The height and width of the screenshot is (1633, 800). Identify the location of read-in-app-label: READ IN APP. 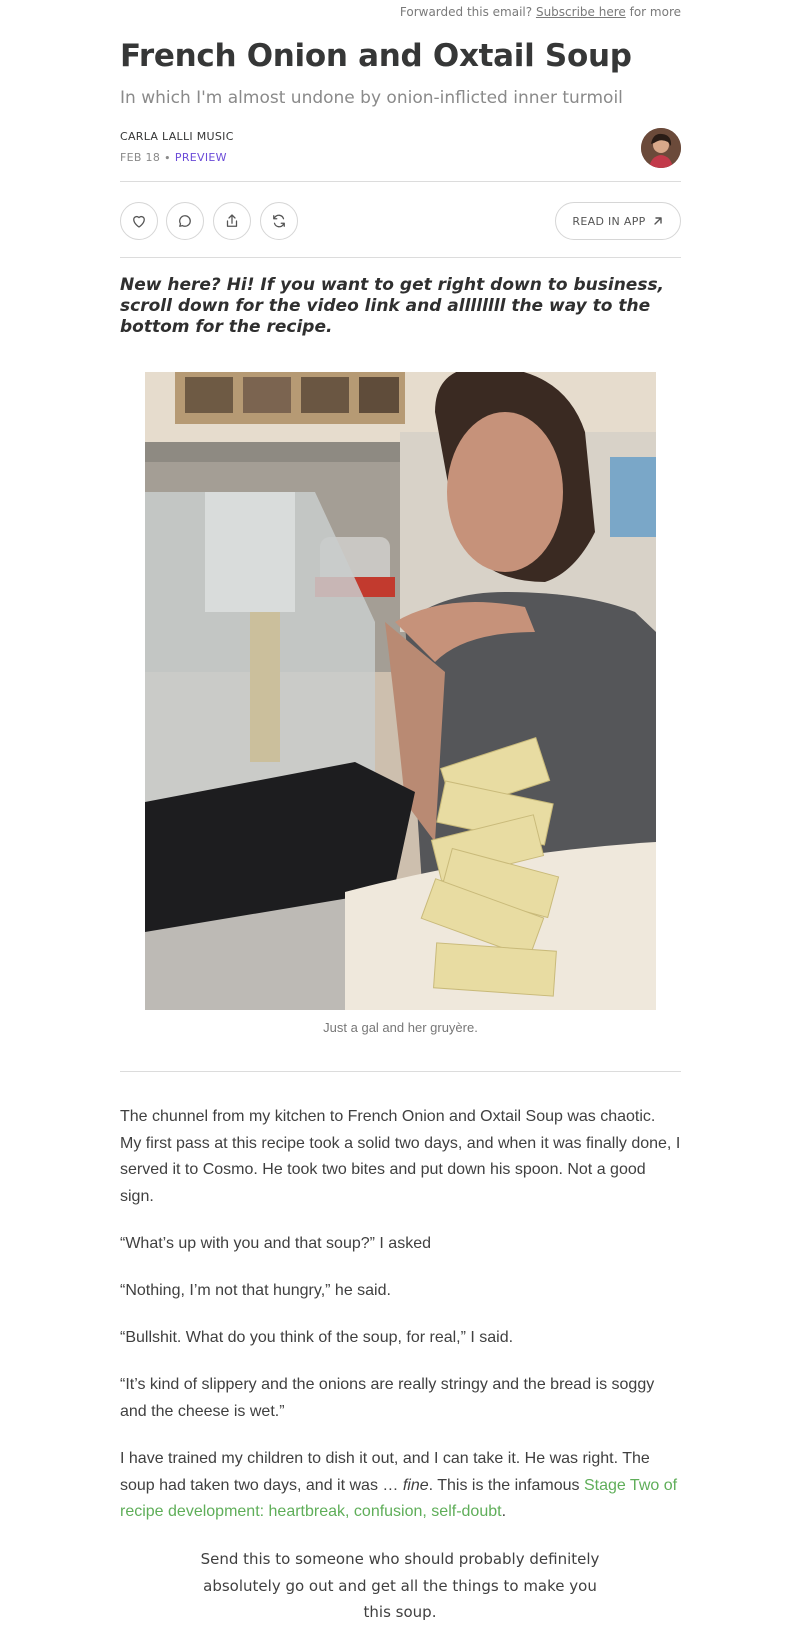
(609, 221).